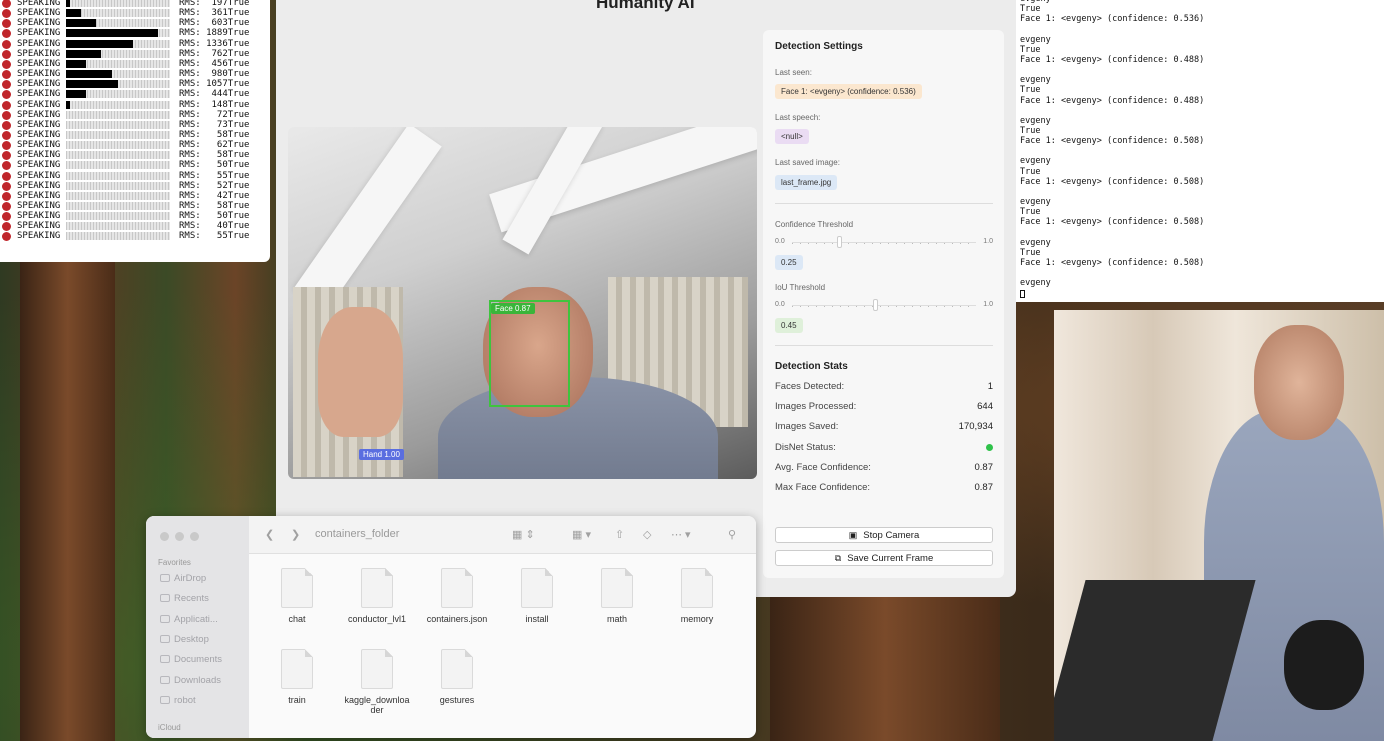  I want to click on document-icon, so click(165, 659).